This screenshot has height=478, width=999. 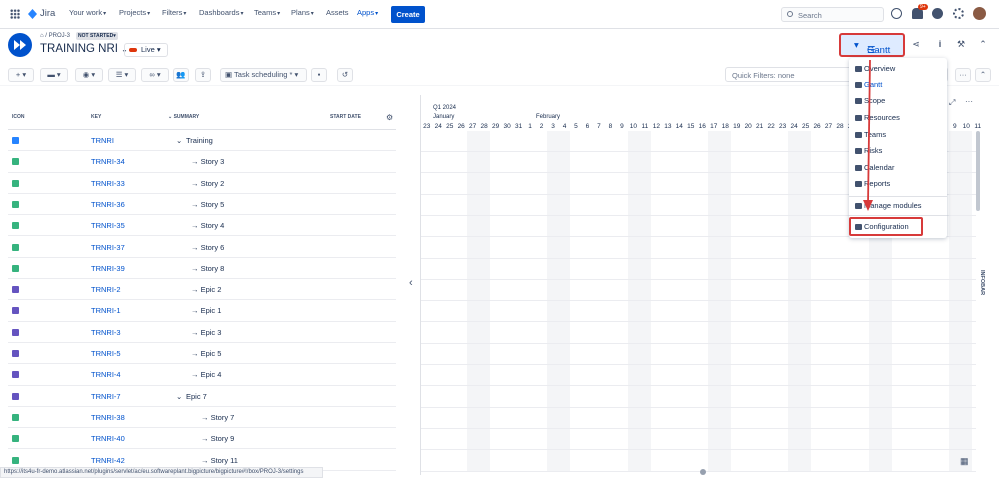 I want to click on nav-teams: Teams▾, so click(x=267, y=12).